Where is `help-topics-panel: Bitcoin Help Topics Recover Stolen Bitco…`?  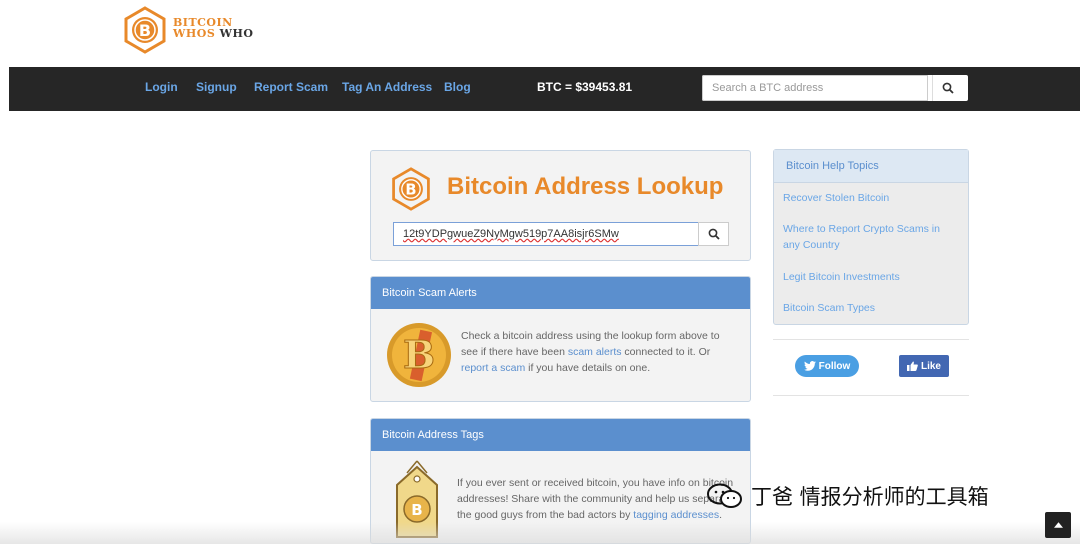
help-topics-panel: Bitcoin Help Topics Recover Stolen Bitco… is located at coordinates (871, 237).